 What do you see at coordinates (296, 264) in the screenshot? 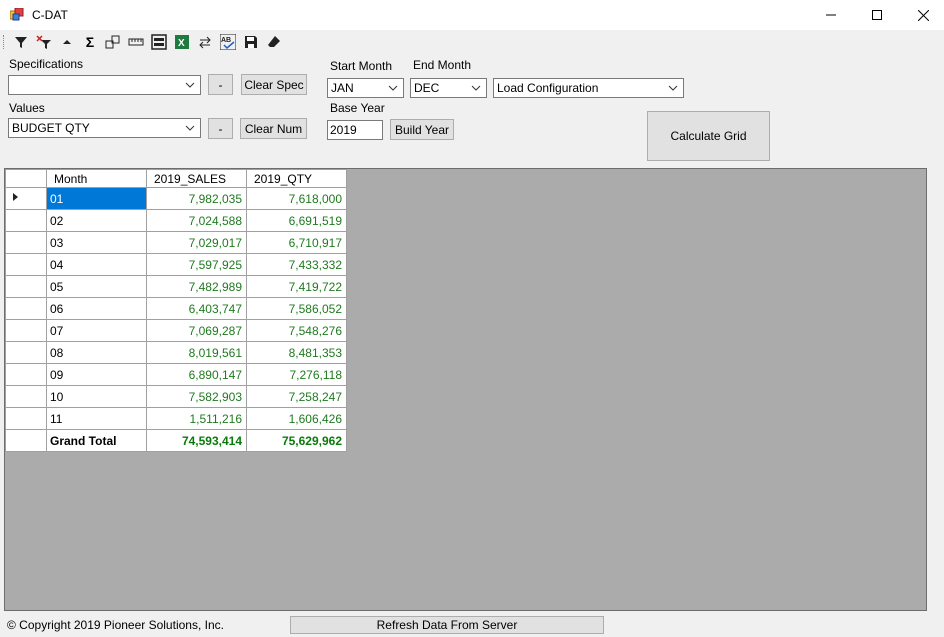
I see `qty-cell: 7,433,332` at bounding box center [296, 264].